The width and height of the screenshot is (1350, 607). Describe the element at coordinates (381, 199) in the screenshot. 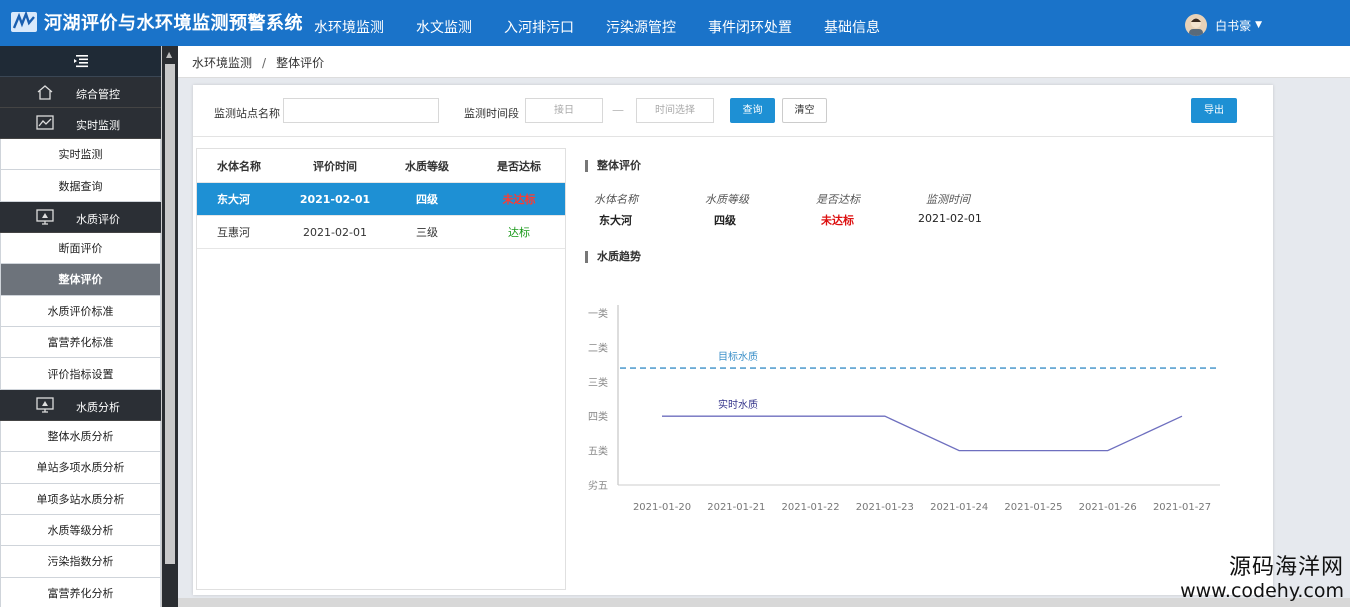

I see `table-row: 东大河 2021-02-01 四级 未达标` at that location.